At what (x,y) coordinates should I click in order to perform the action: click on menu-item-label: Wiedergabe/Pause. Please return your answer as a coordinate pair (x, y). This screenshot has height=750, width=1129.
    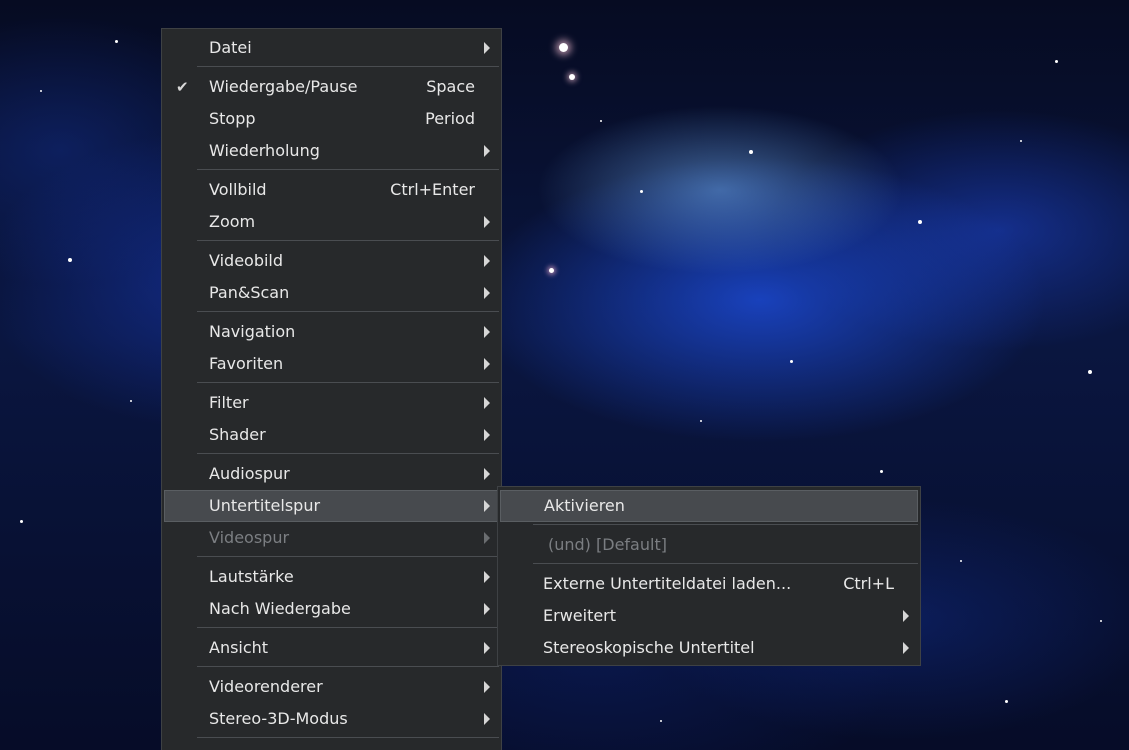
    Looking at the image, I should click on (283, 86).